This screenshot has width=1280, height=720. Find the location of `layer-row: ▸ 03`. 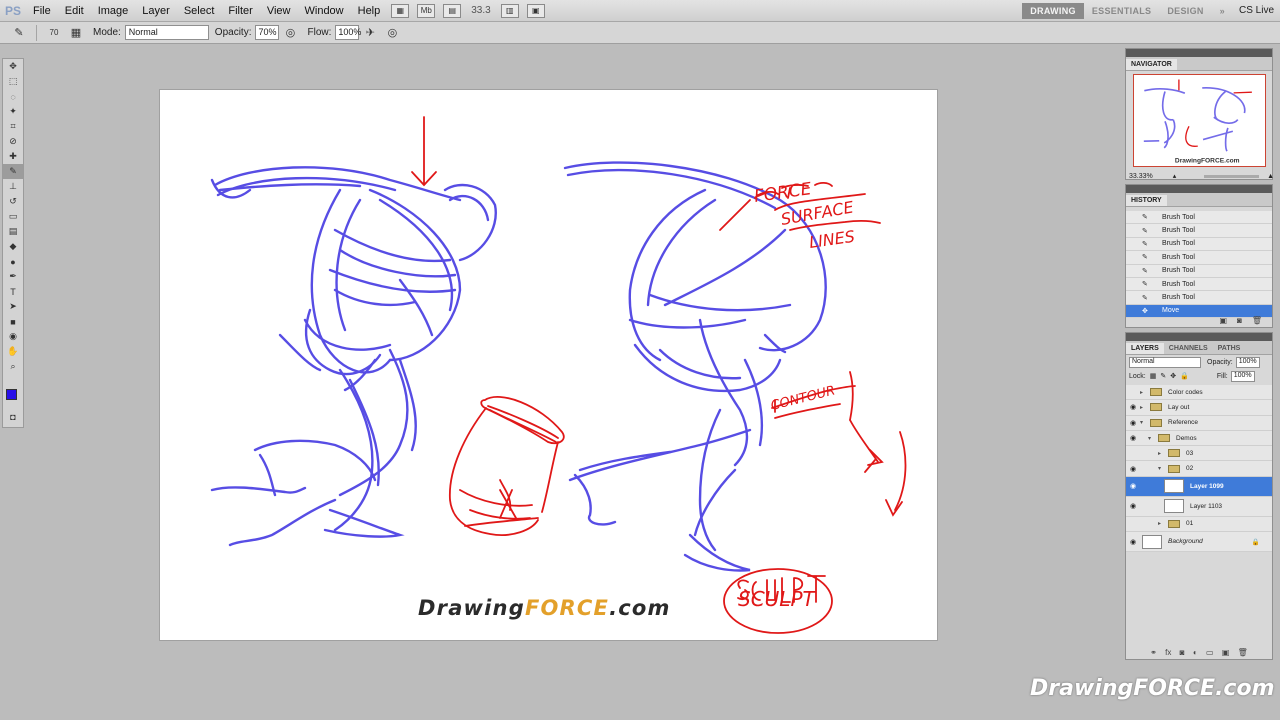

layer-row: ▸ 03 is located at coordinates (1199, 454).